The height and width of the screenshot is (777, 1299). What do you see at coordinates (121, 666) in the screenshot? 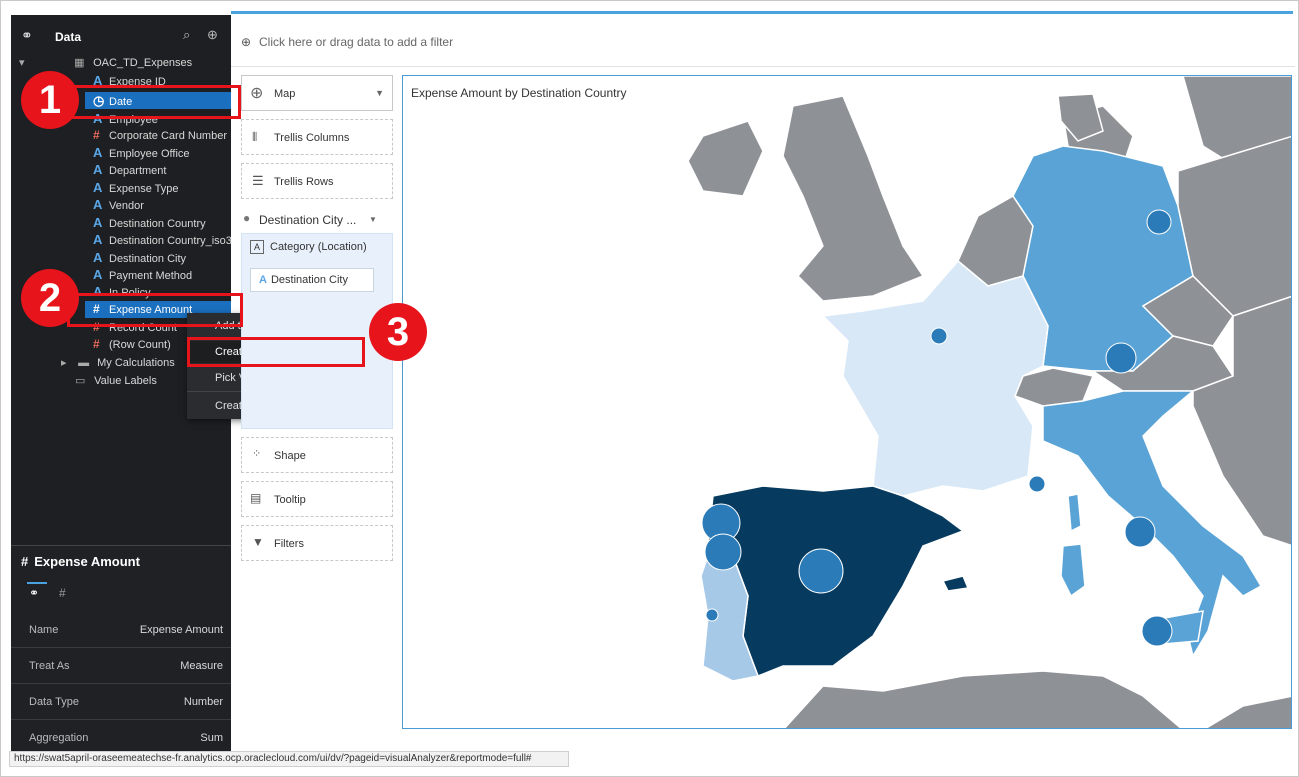
I see `prop-treat-as: Treat As Measure` at bounding box center [121, 666].